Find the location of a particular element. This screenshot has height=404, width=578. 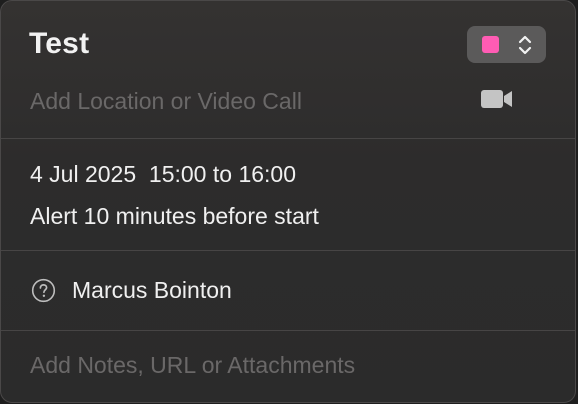

notes-field: Add Notes, URL or Attachments is located at coordinates (192, 365).